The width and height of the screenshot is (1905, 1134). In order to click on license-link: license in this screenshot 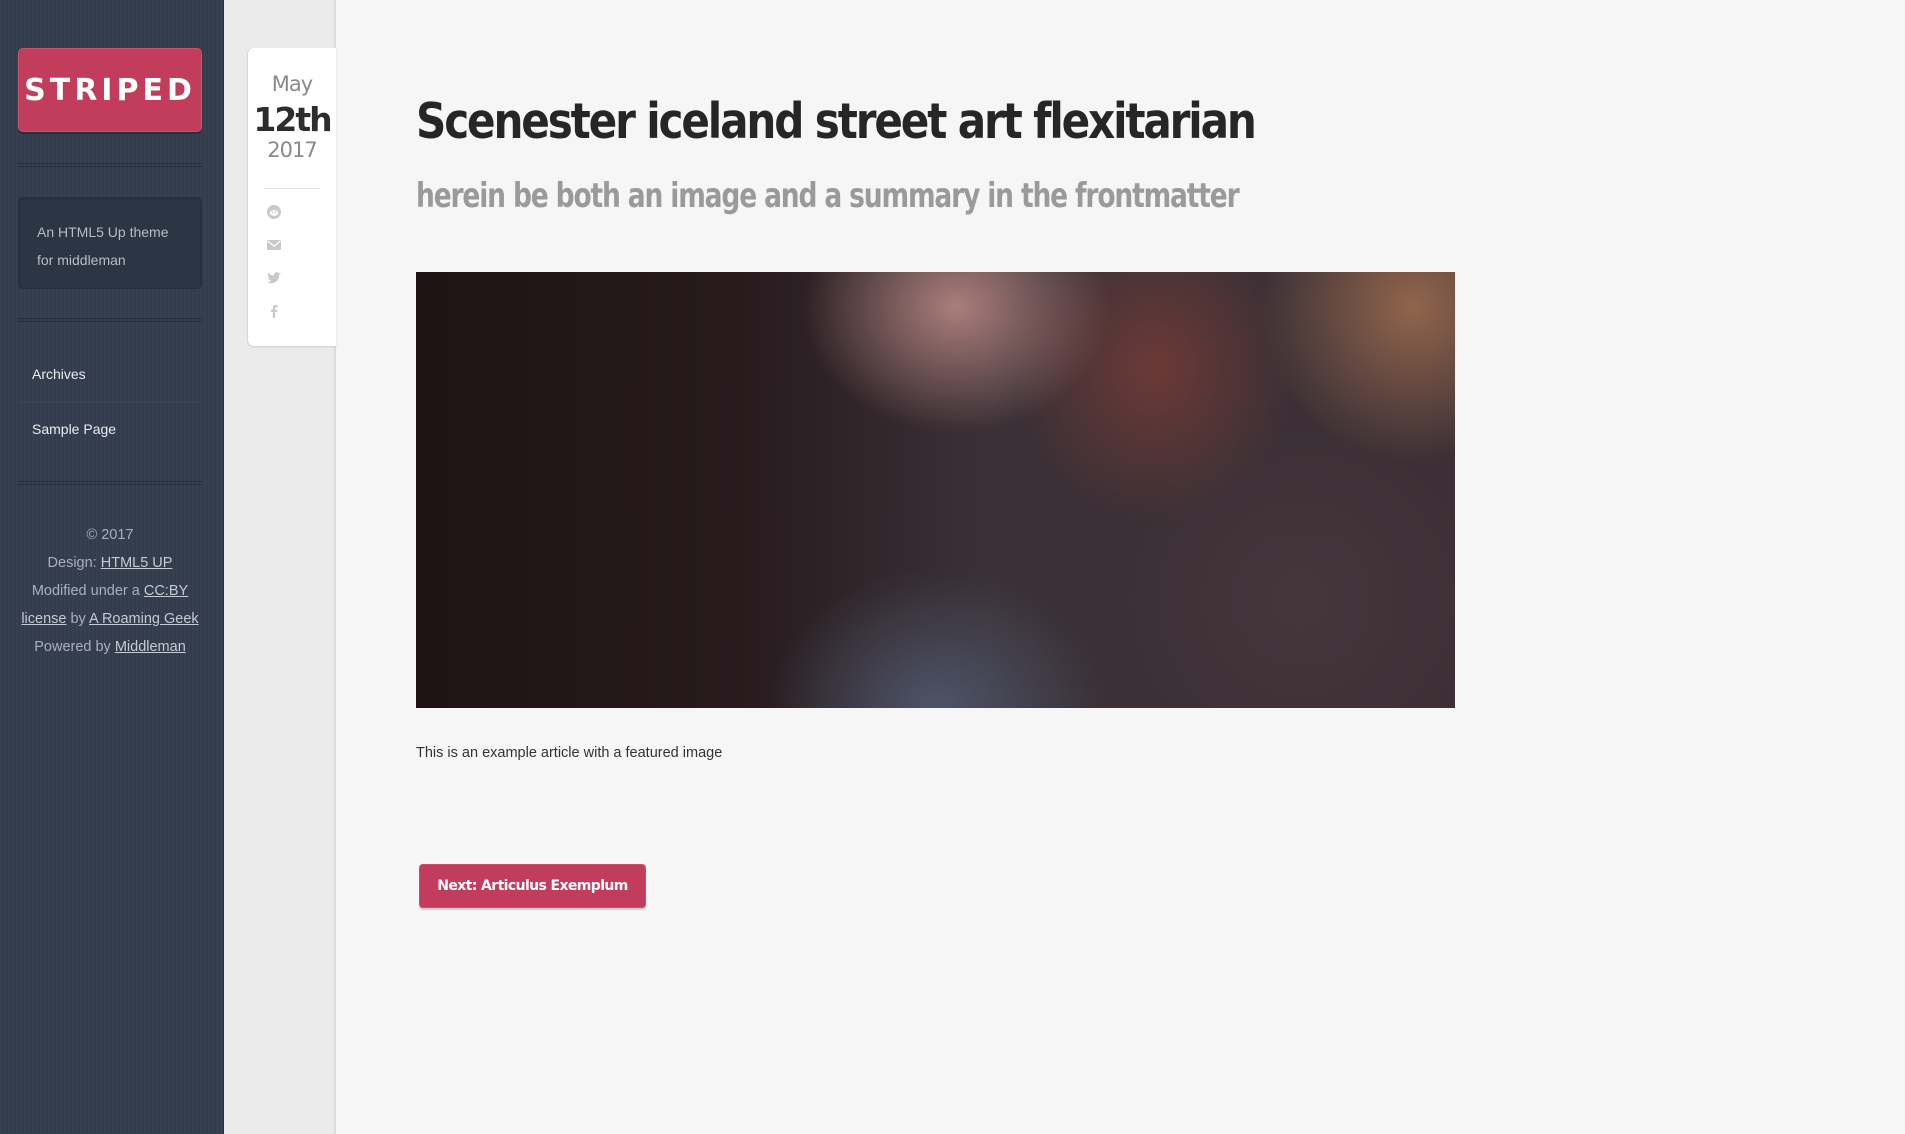, I will do `click(43, 619)`.